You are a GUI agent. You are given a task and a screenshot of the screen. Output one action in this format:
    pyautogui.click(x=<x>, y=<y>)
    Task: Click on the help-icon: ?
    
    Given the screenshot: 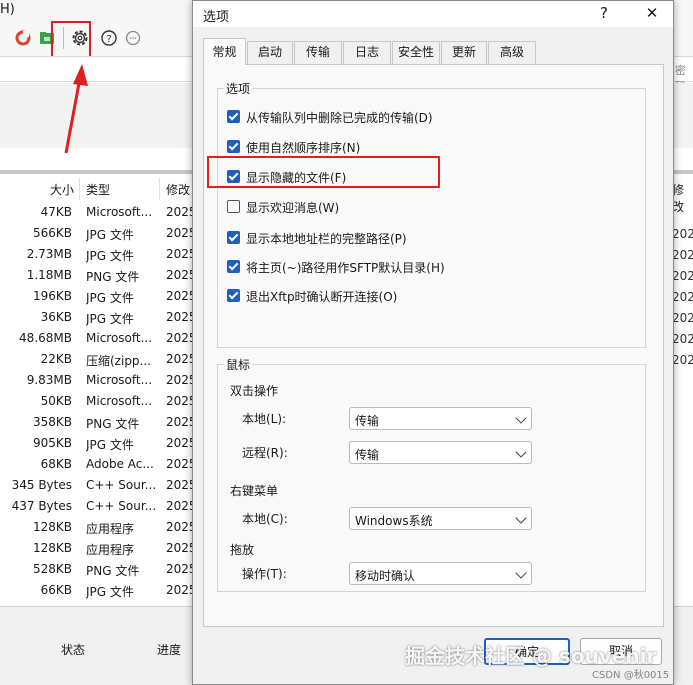 What is the action you would take?
    pyautogui.click(x=109, y=38)
    